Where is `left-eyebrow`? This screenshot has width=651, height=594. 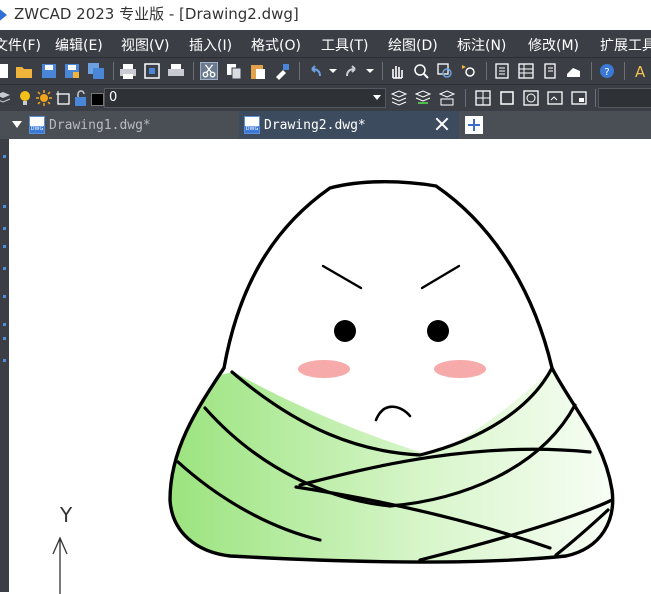
left-eyebrow is located at coordinates (342, 277).